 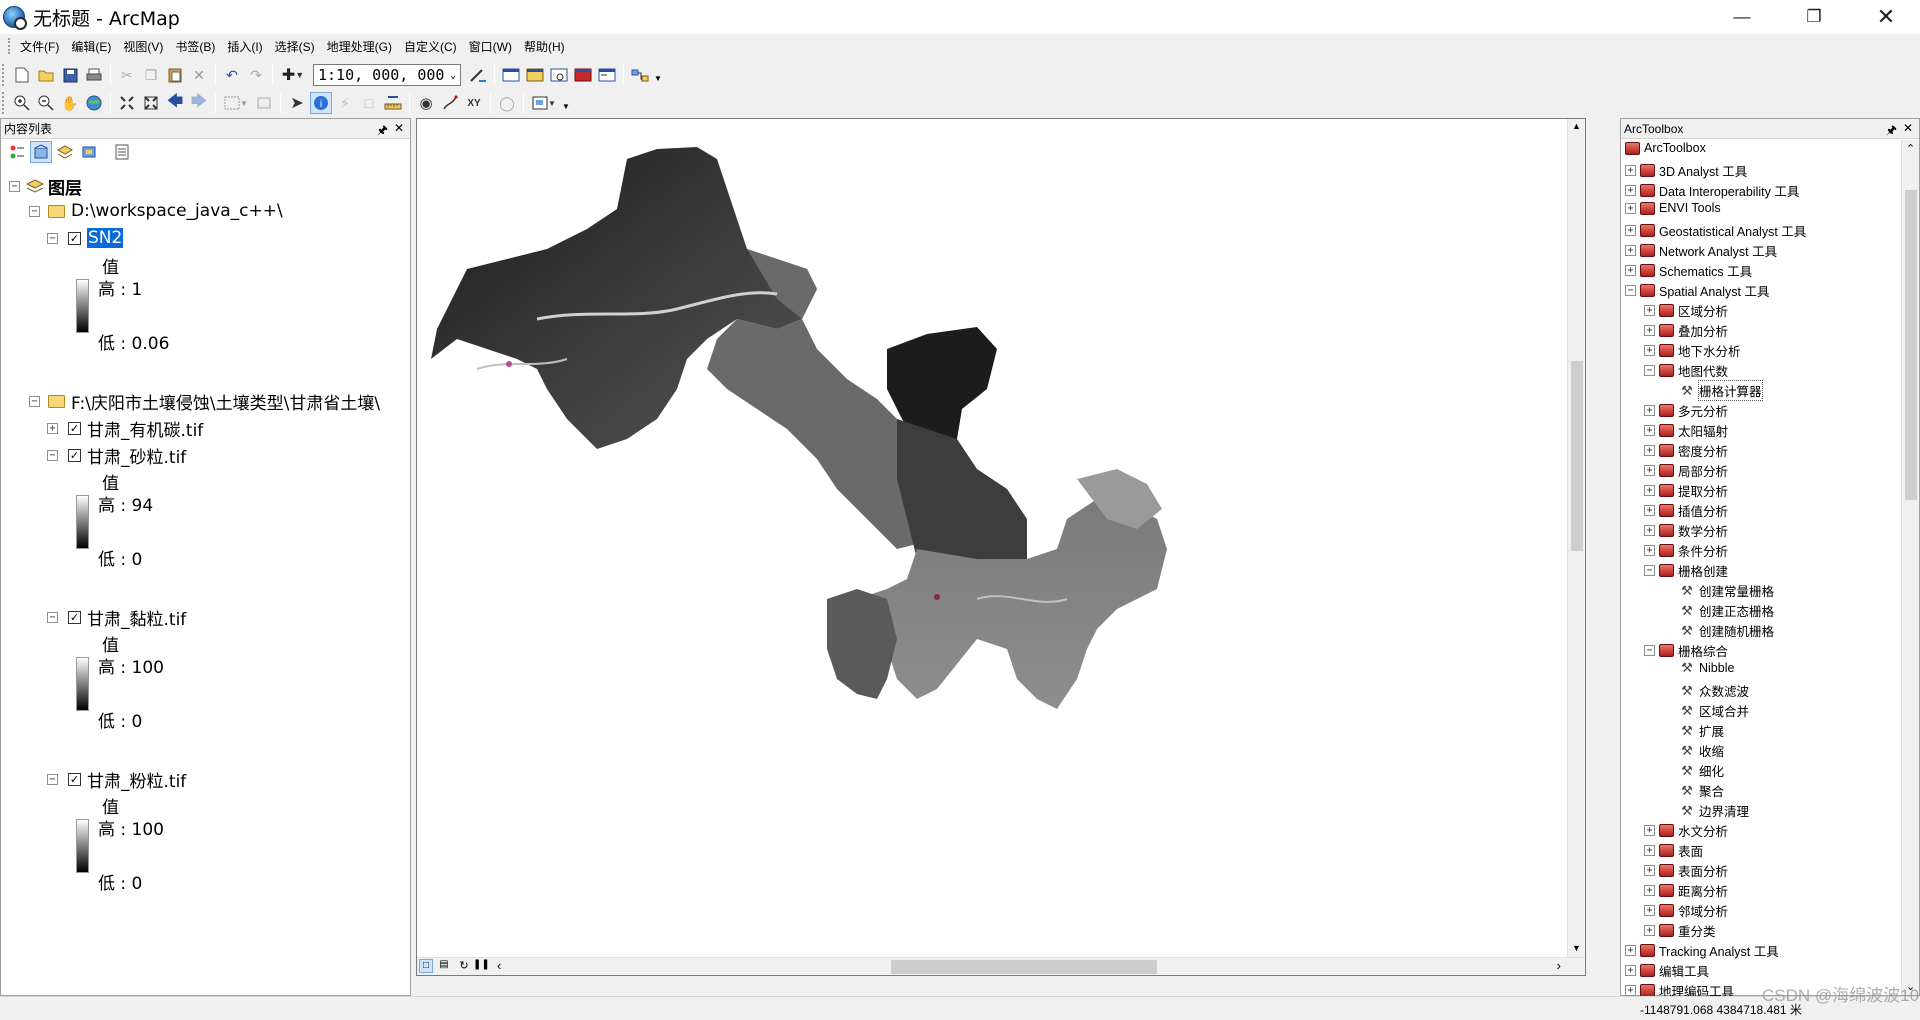 I want to click on toolbox-toolset-item: + Geostatistical Analyst 工具, so click(x=1715, y=230).